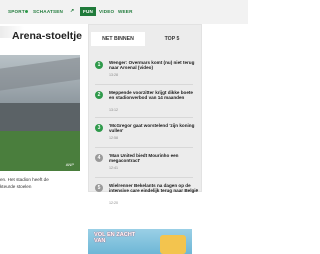 This screenshot has width=320, height=254. Describe the element at coordinates (48, 11) in the screenshot. I see `nav-item-schaatsen: SCHAATSEN` at that location.